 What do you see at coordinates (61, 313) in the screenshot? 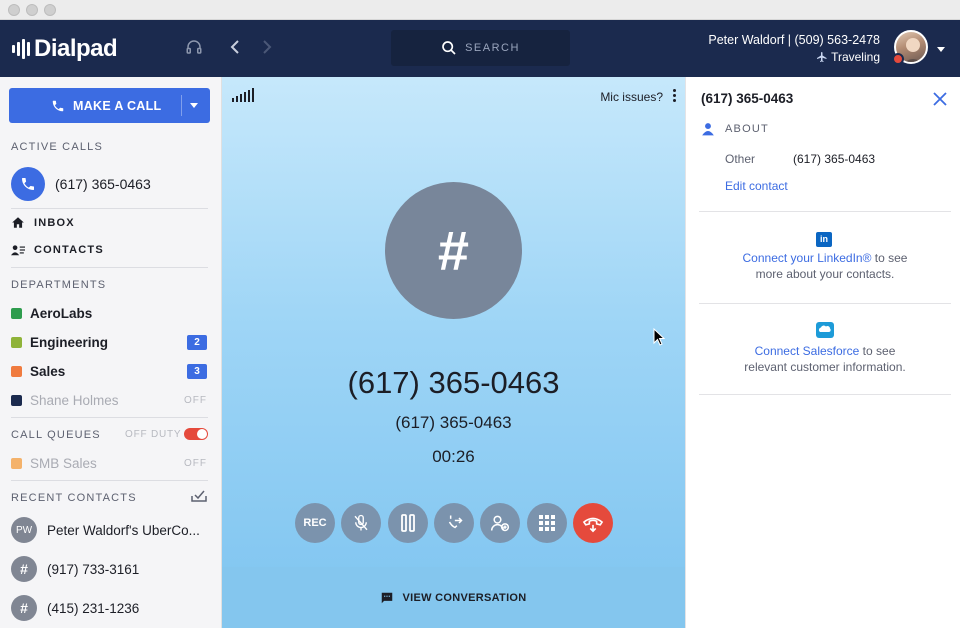
I see `department-name: AeroLabs` at bounding box center [61, 313].